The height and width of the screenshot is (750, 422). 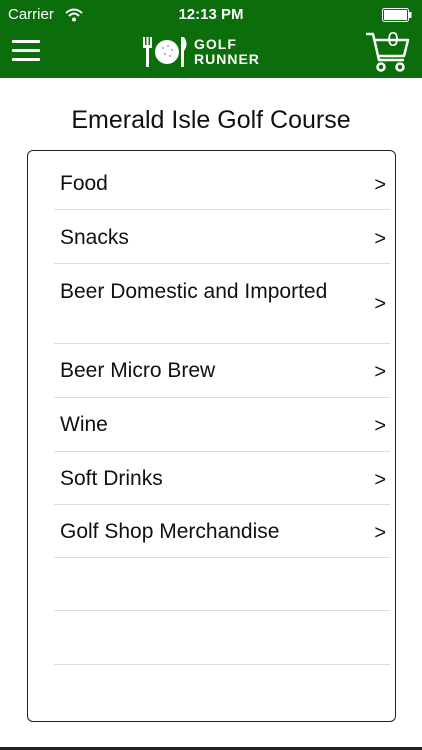 I want to click on category-label: Beer Domestic and Imported, so click(x=194, y=291).